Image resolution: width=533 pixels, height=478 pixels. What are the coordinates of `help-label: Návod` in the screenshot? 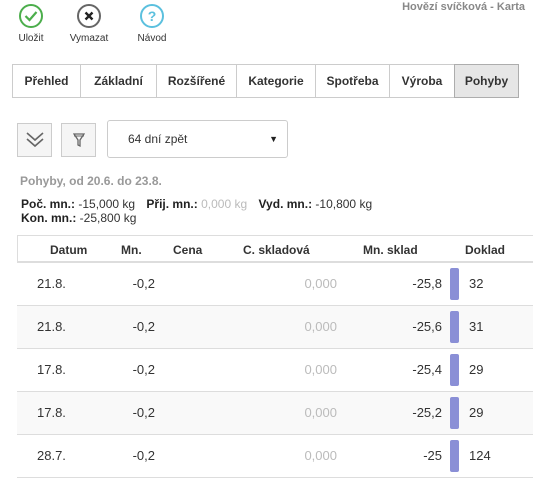 It's located at (152, 38).